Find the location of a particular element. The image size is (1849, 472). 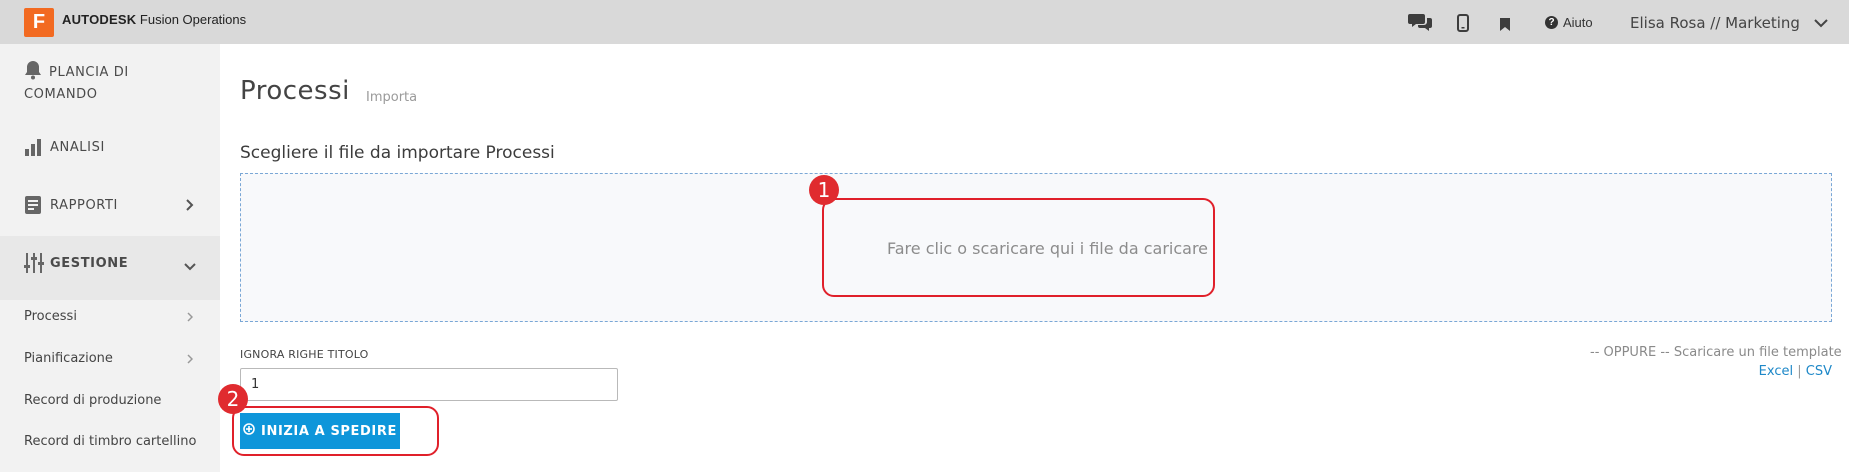

help-label: Aiuto is located at coordinates (1578, 22).